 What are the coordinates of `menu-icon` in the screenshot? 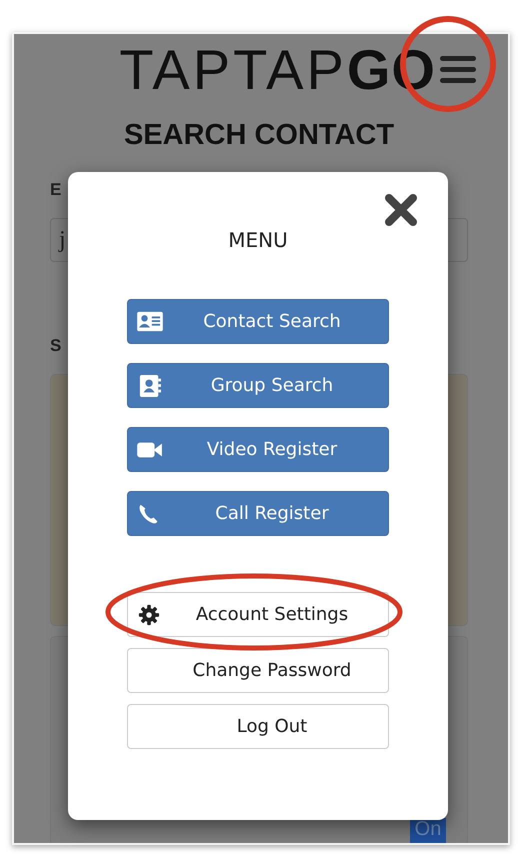 It's located at (458, 69).